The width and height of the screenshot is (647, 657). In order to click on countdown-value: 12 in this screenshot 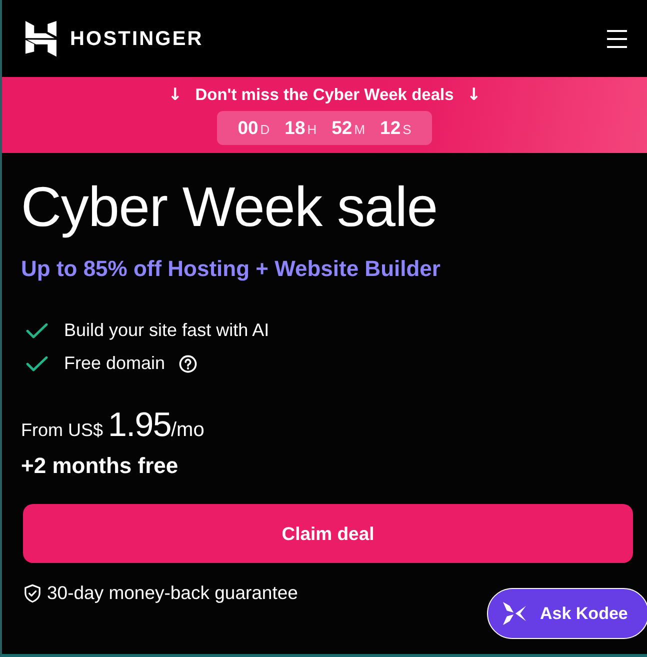, I will do `click(390, 128)`.